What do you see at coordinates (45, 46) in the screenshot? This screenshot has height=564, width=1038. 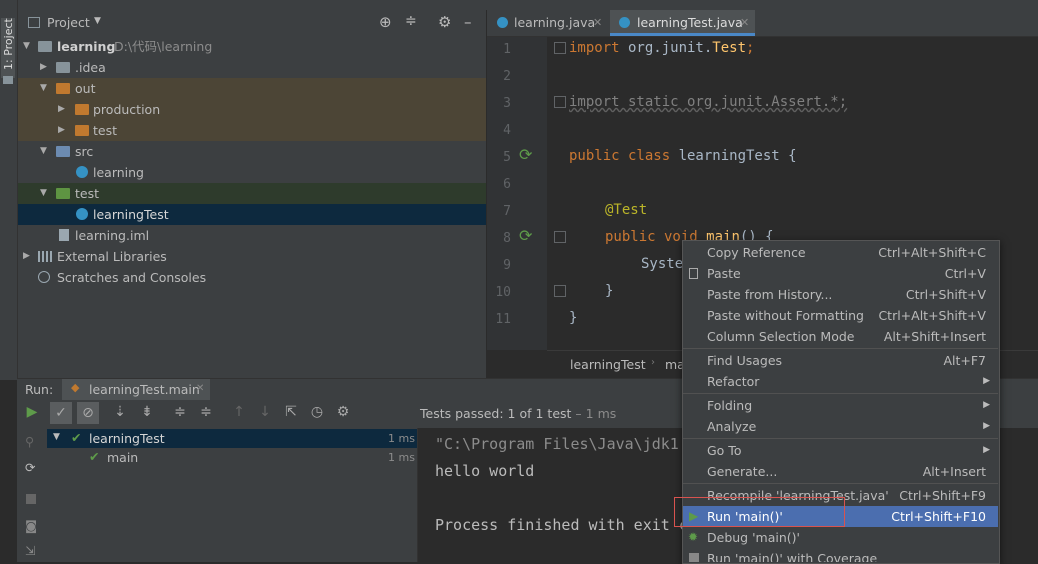 I see `module-folder-icon` at bounding box center [45, 46].